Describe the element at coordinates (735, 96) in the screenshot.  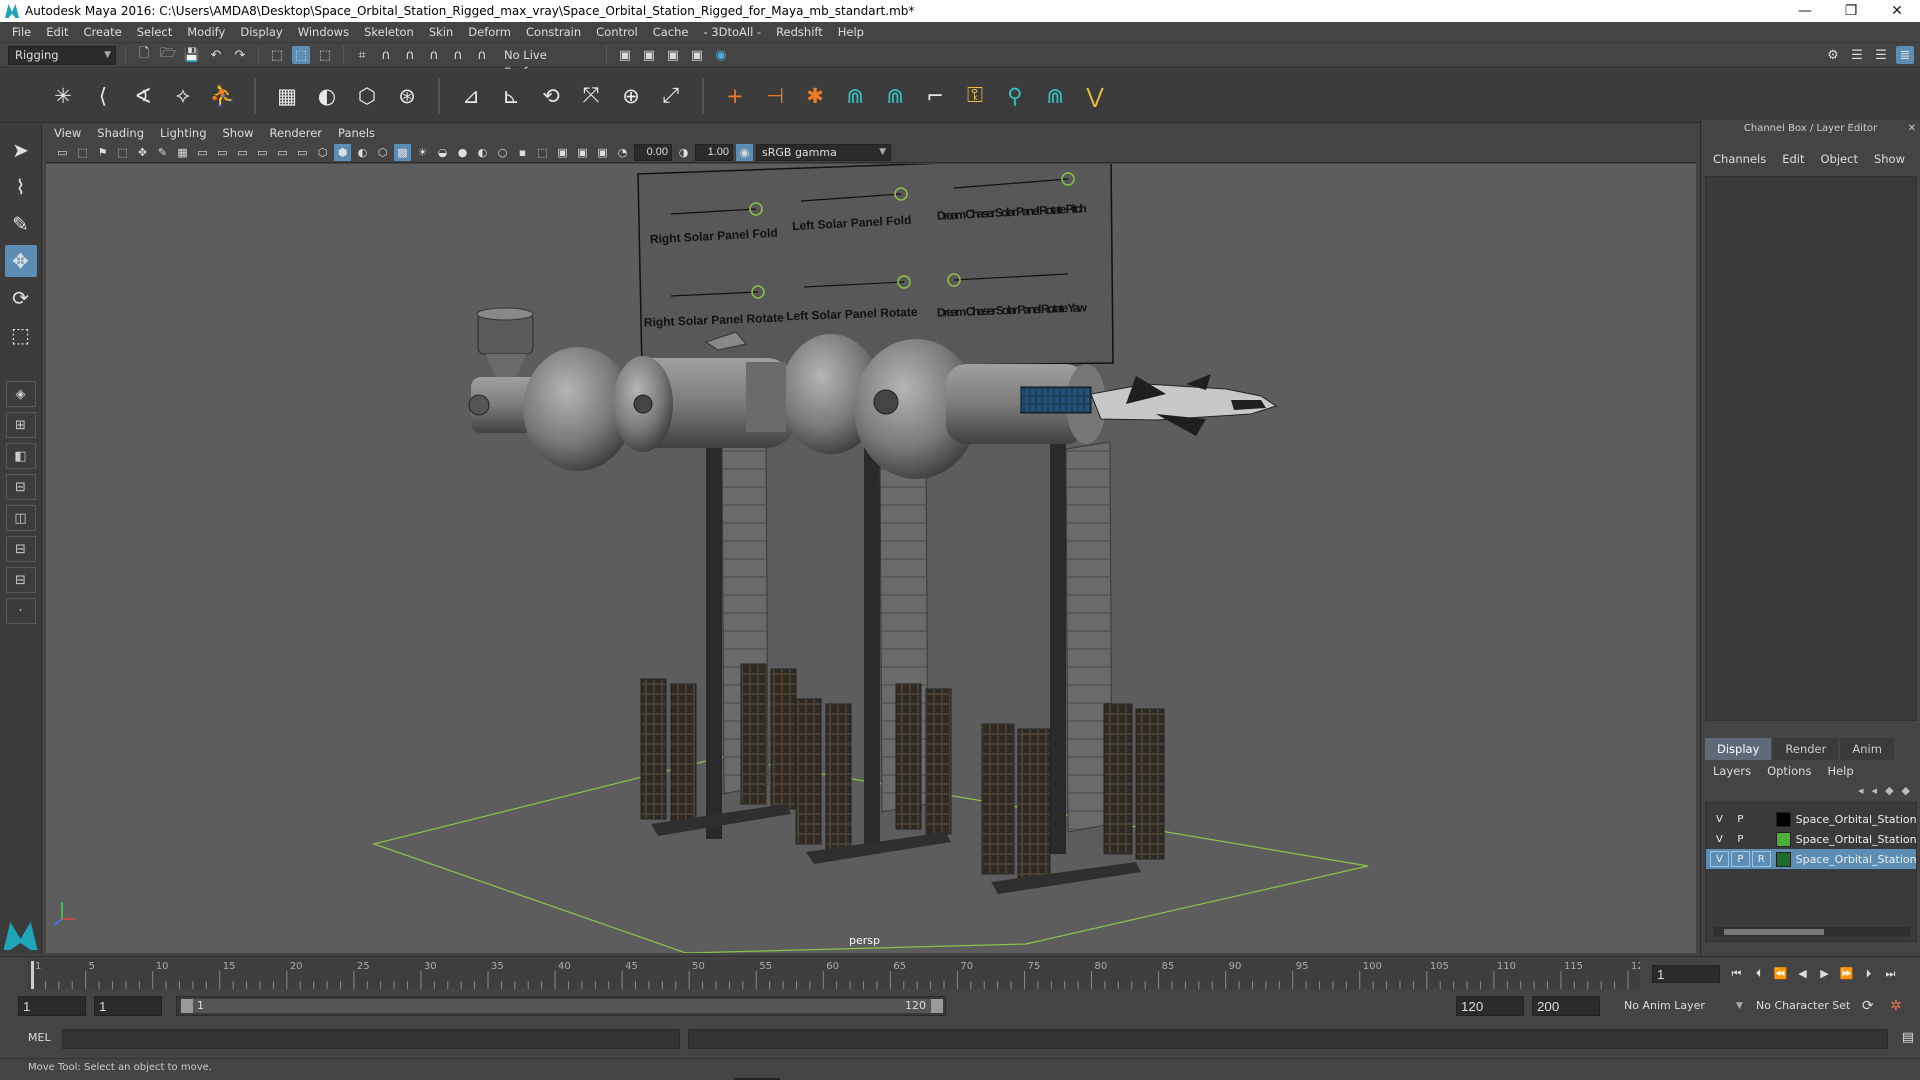
I see `point-constraint-icon: +` at that location.